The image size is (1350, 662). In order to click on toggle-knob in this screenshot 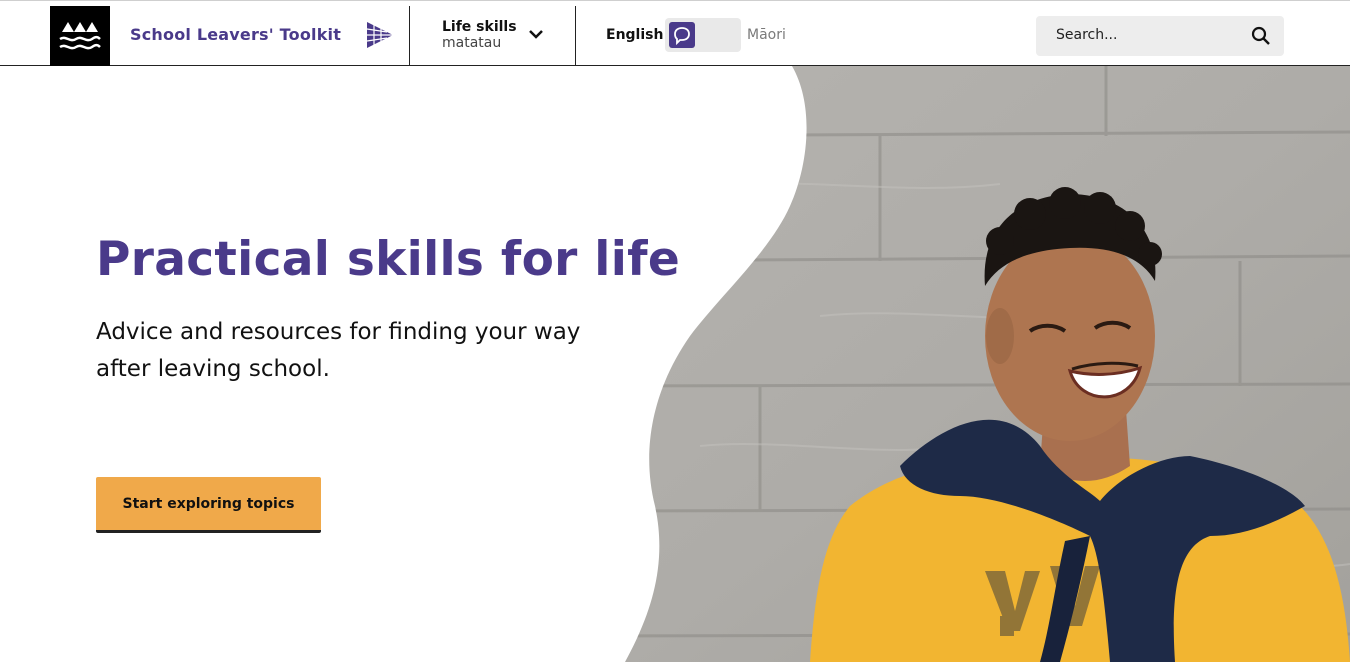, I will do `click(682, 35)`.